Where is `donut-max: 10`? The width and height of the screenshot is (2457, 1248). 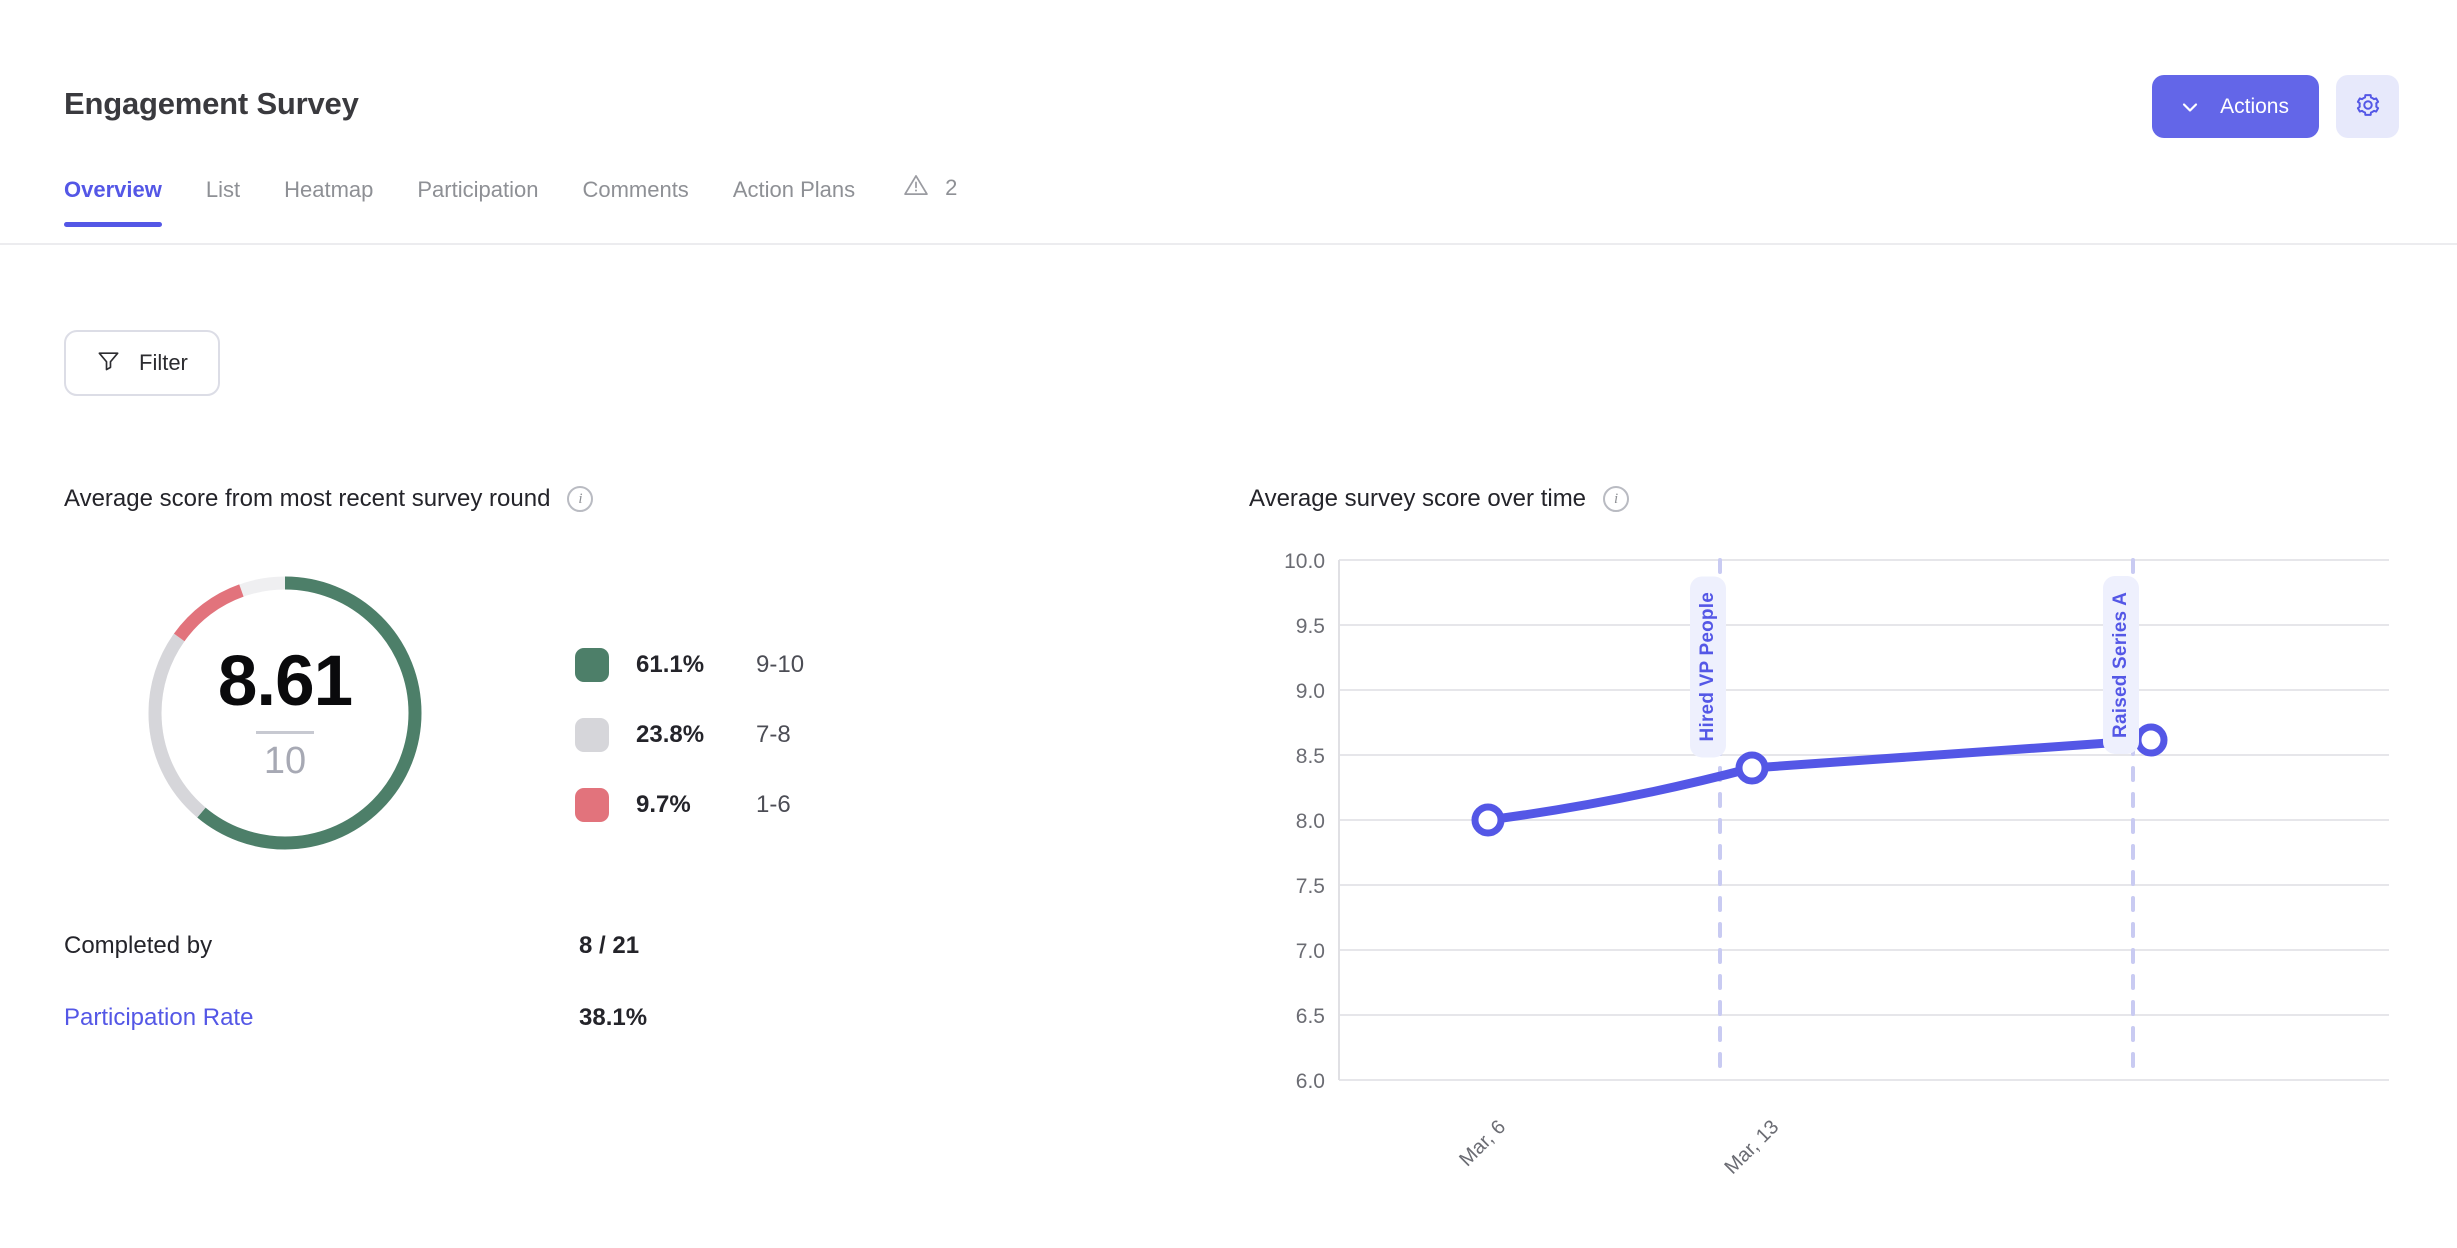 donut-max: 10 is located at coordinates (285, 761).